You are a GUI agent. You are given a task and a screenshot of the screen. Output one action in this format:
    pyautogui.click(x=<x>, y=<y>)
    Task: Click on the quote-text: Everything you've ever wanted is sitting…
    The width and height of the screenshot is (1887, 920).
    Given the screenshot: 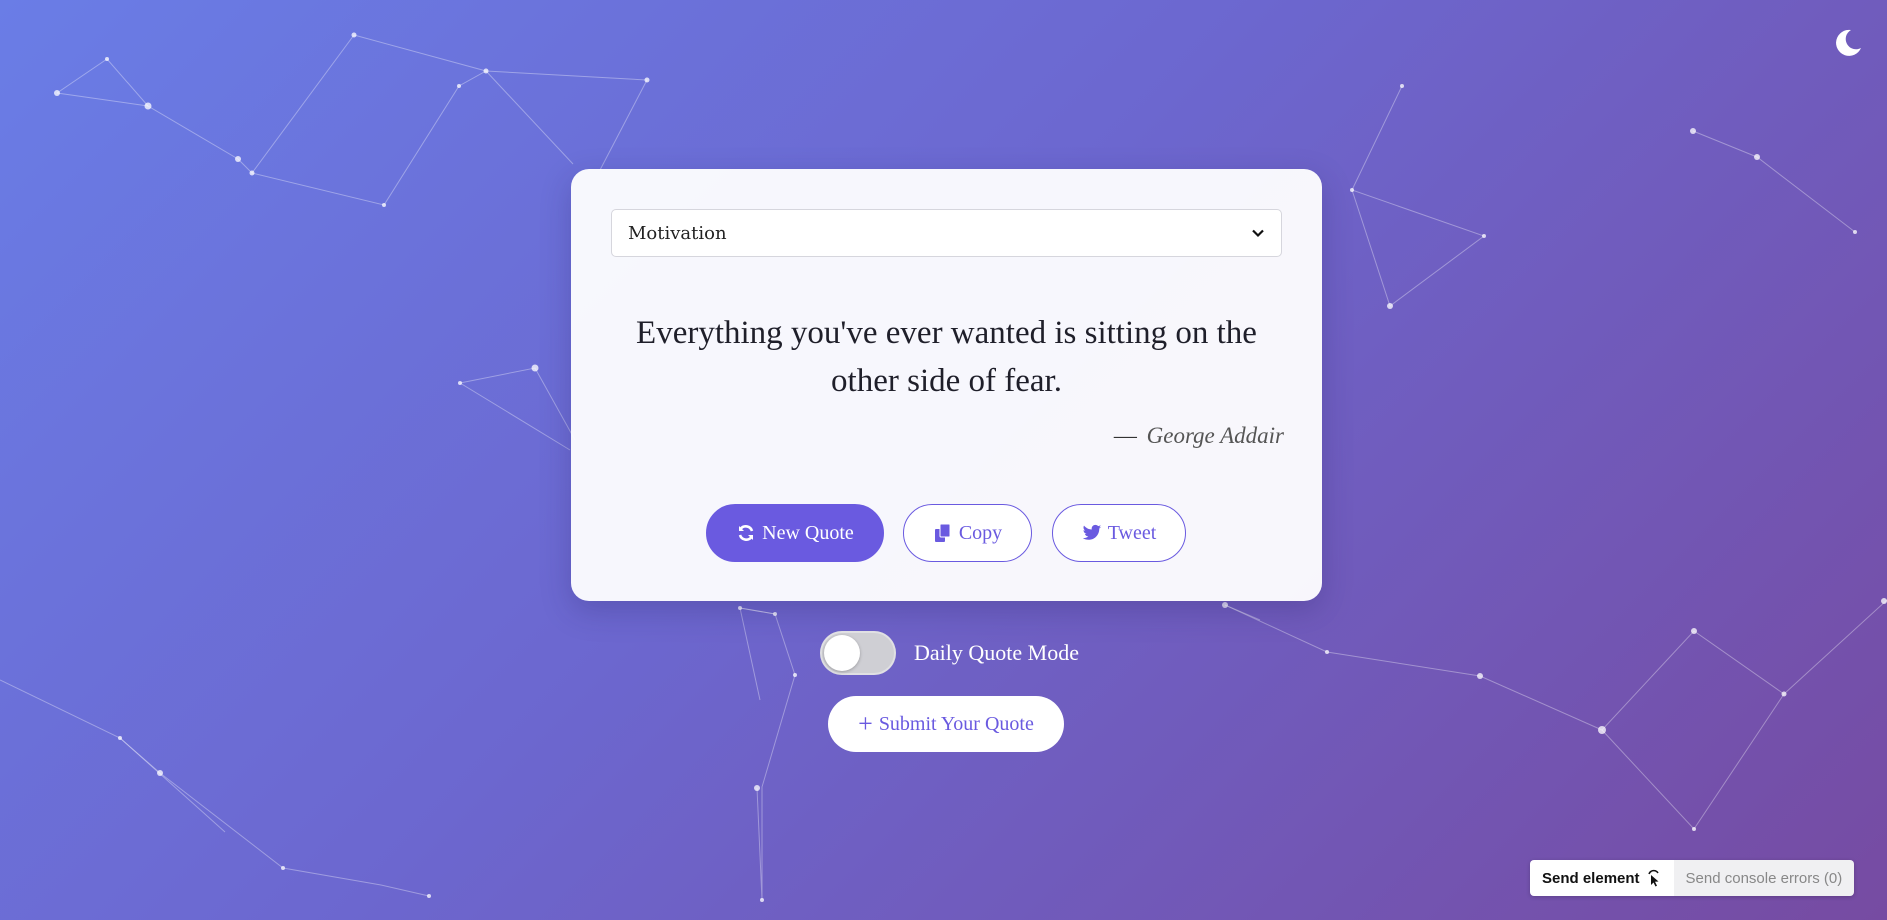 What is the action you would take?
    pyautogui.click(x=946, y=357)
    